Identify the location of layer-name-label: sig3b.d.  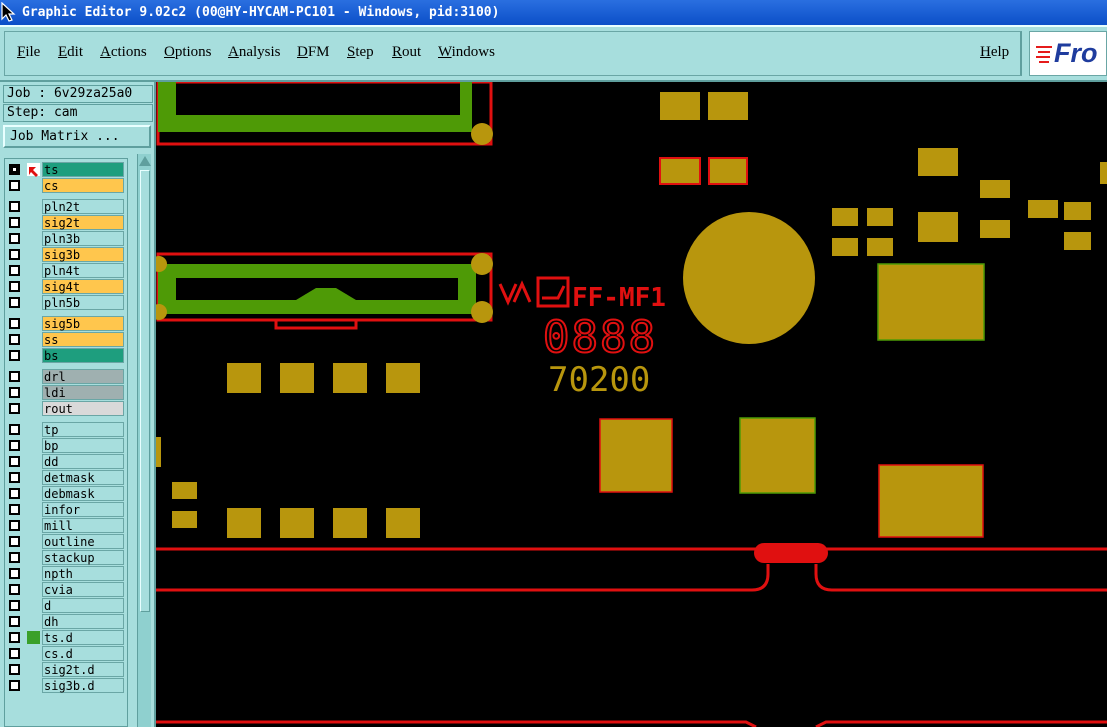
(83, 685).